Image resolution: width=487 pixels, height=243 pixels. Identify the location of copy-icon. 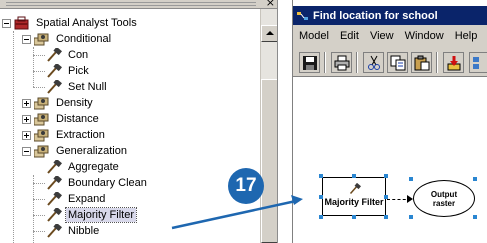
(398, 63).